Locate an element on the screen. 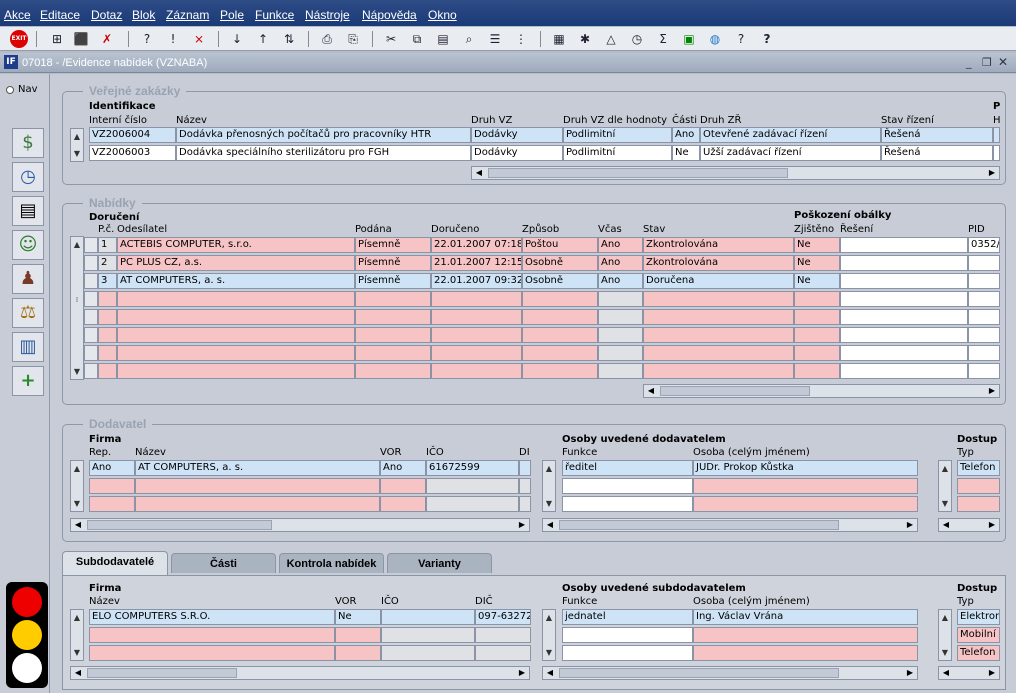 The image size is (1016, 693). scales-icon: ⚖ is located at coordinates (28, 313).